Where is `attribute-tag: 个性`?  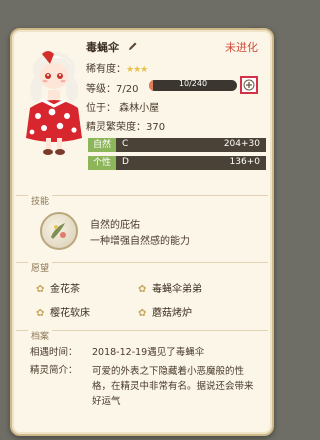
attribute-tag: 个性 is located at coordinates (102, 163).